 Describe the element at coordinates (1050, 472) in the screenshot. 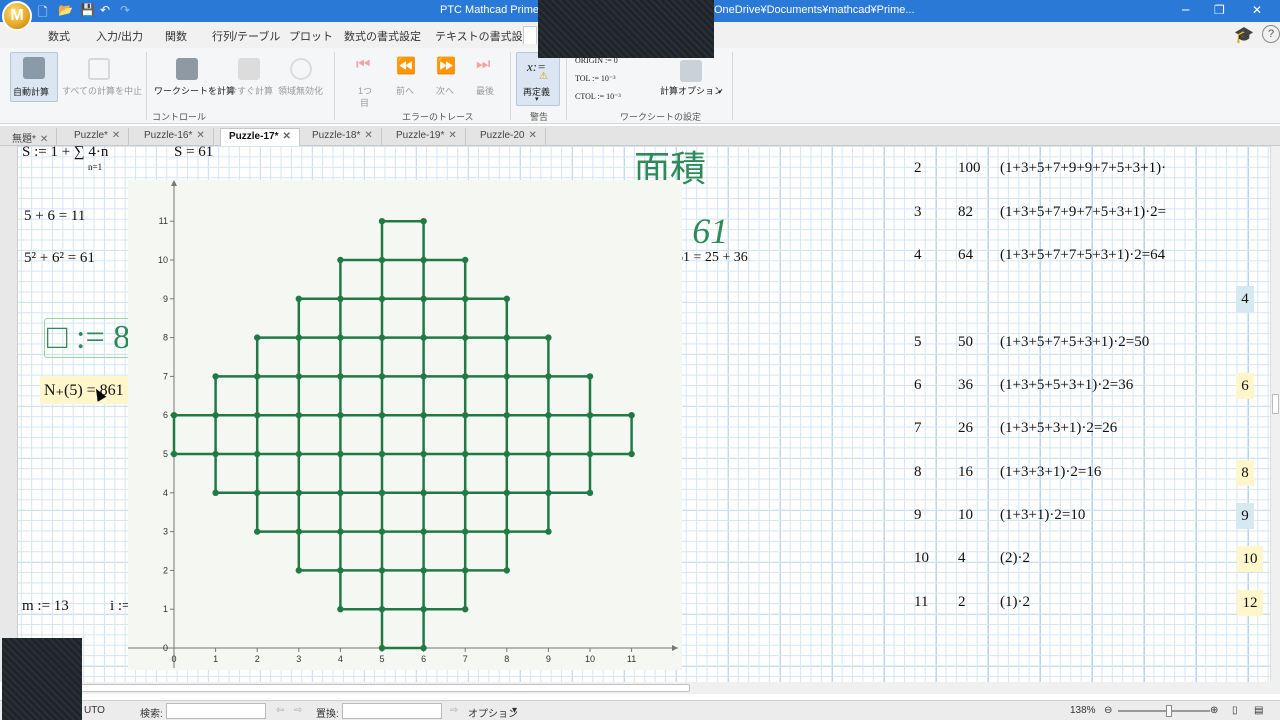

I see `table-cell-expression: (1+3+3+1)·2=16` at that location.